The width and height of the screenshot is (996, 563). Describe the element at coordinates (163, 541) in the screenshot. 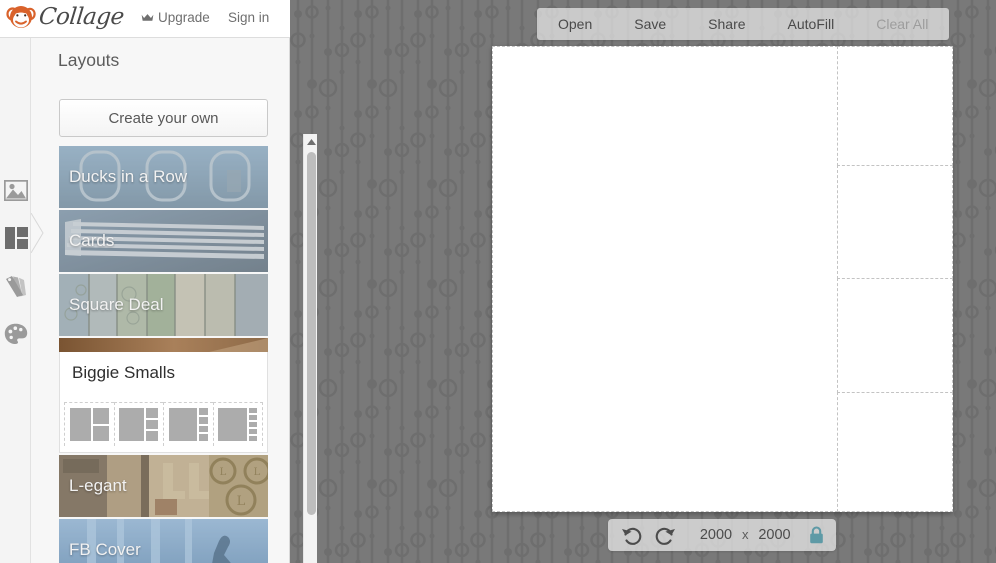

I see `layout-card-fb-cover: FB Cover` at that location.